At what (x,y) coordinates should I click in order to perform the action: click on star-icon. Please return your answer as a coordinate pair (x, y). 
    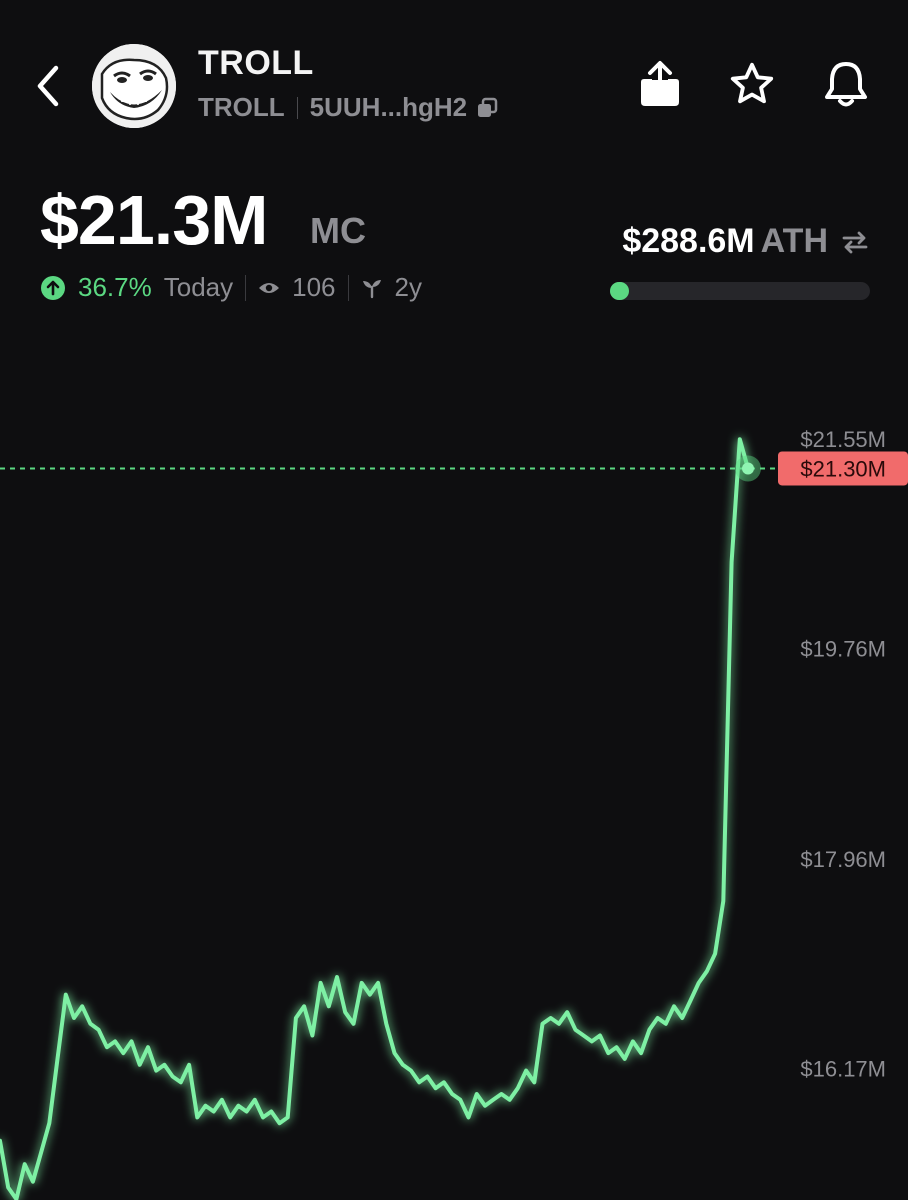
    Looking at the image, I should click on (752, 83).